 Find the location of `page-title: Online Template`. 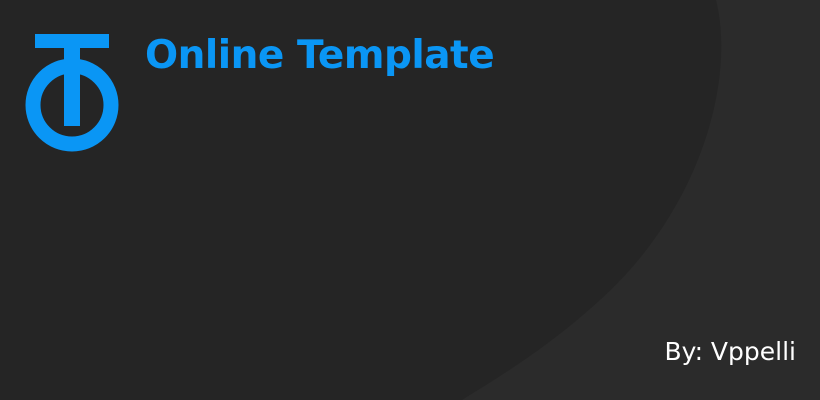

page-title: Online Template is located at coordinates (320, 55).